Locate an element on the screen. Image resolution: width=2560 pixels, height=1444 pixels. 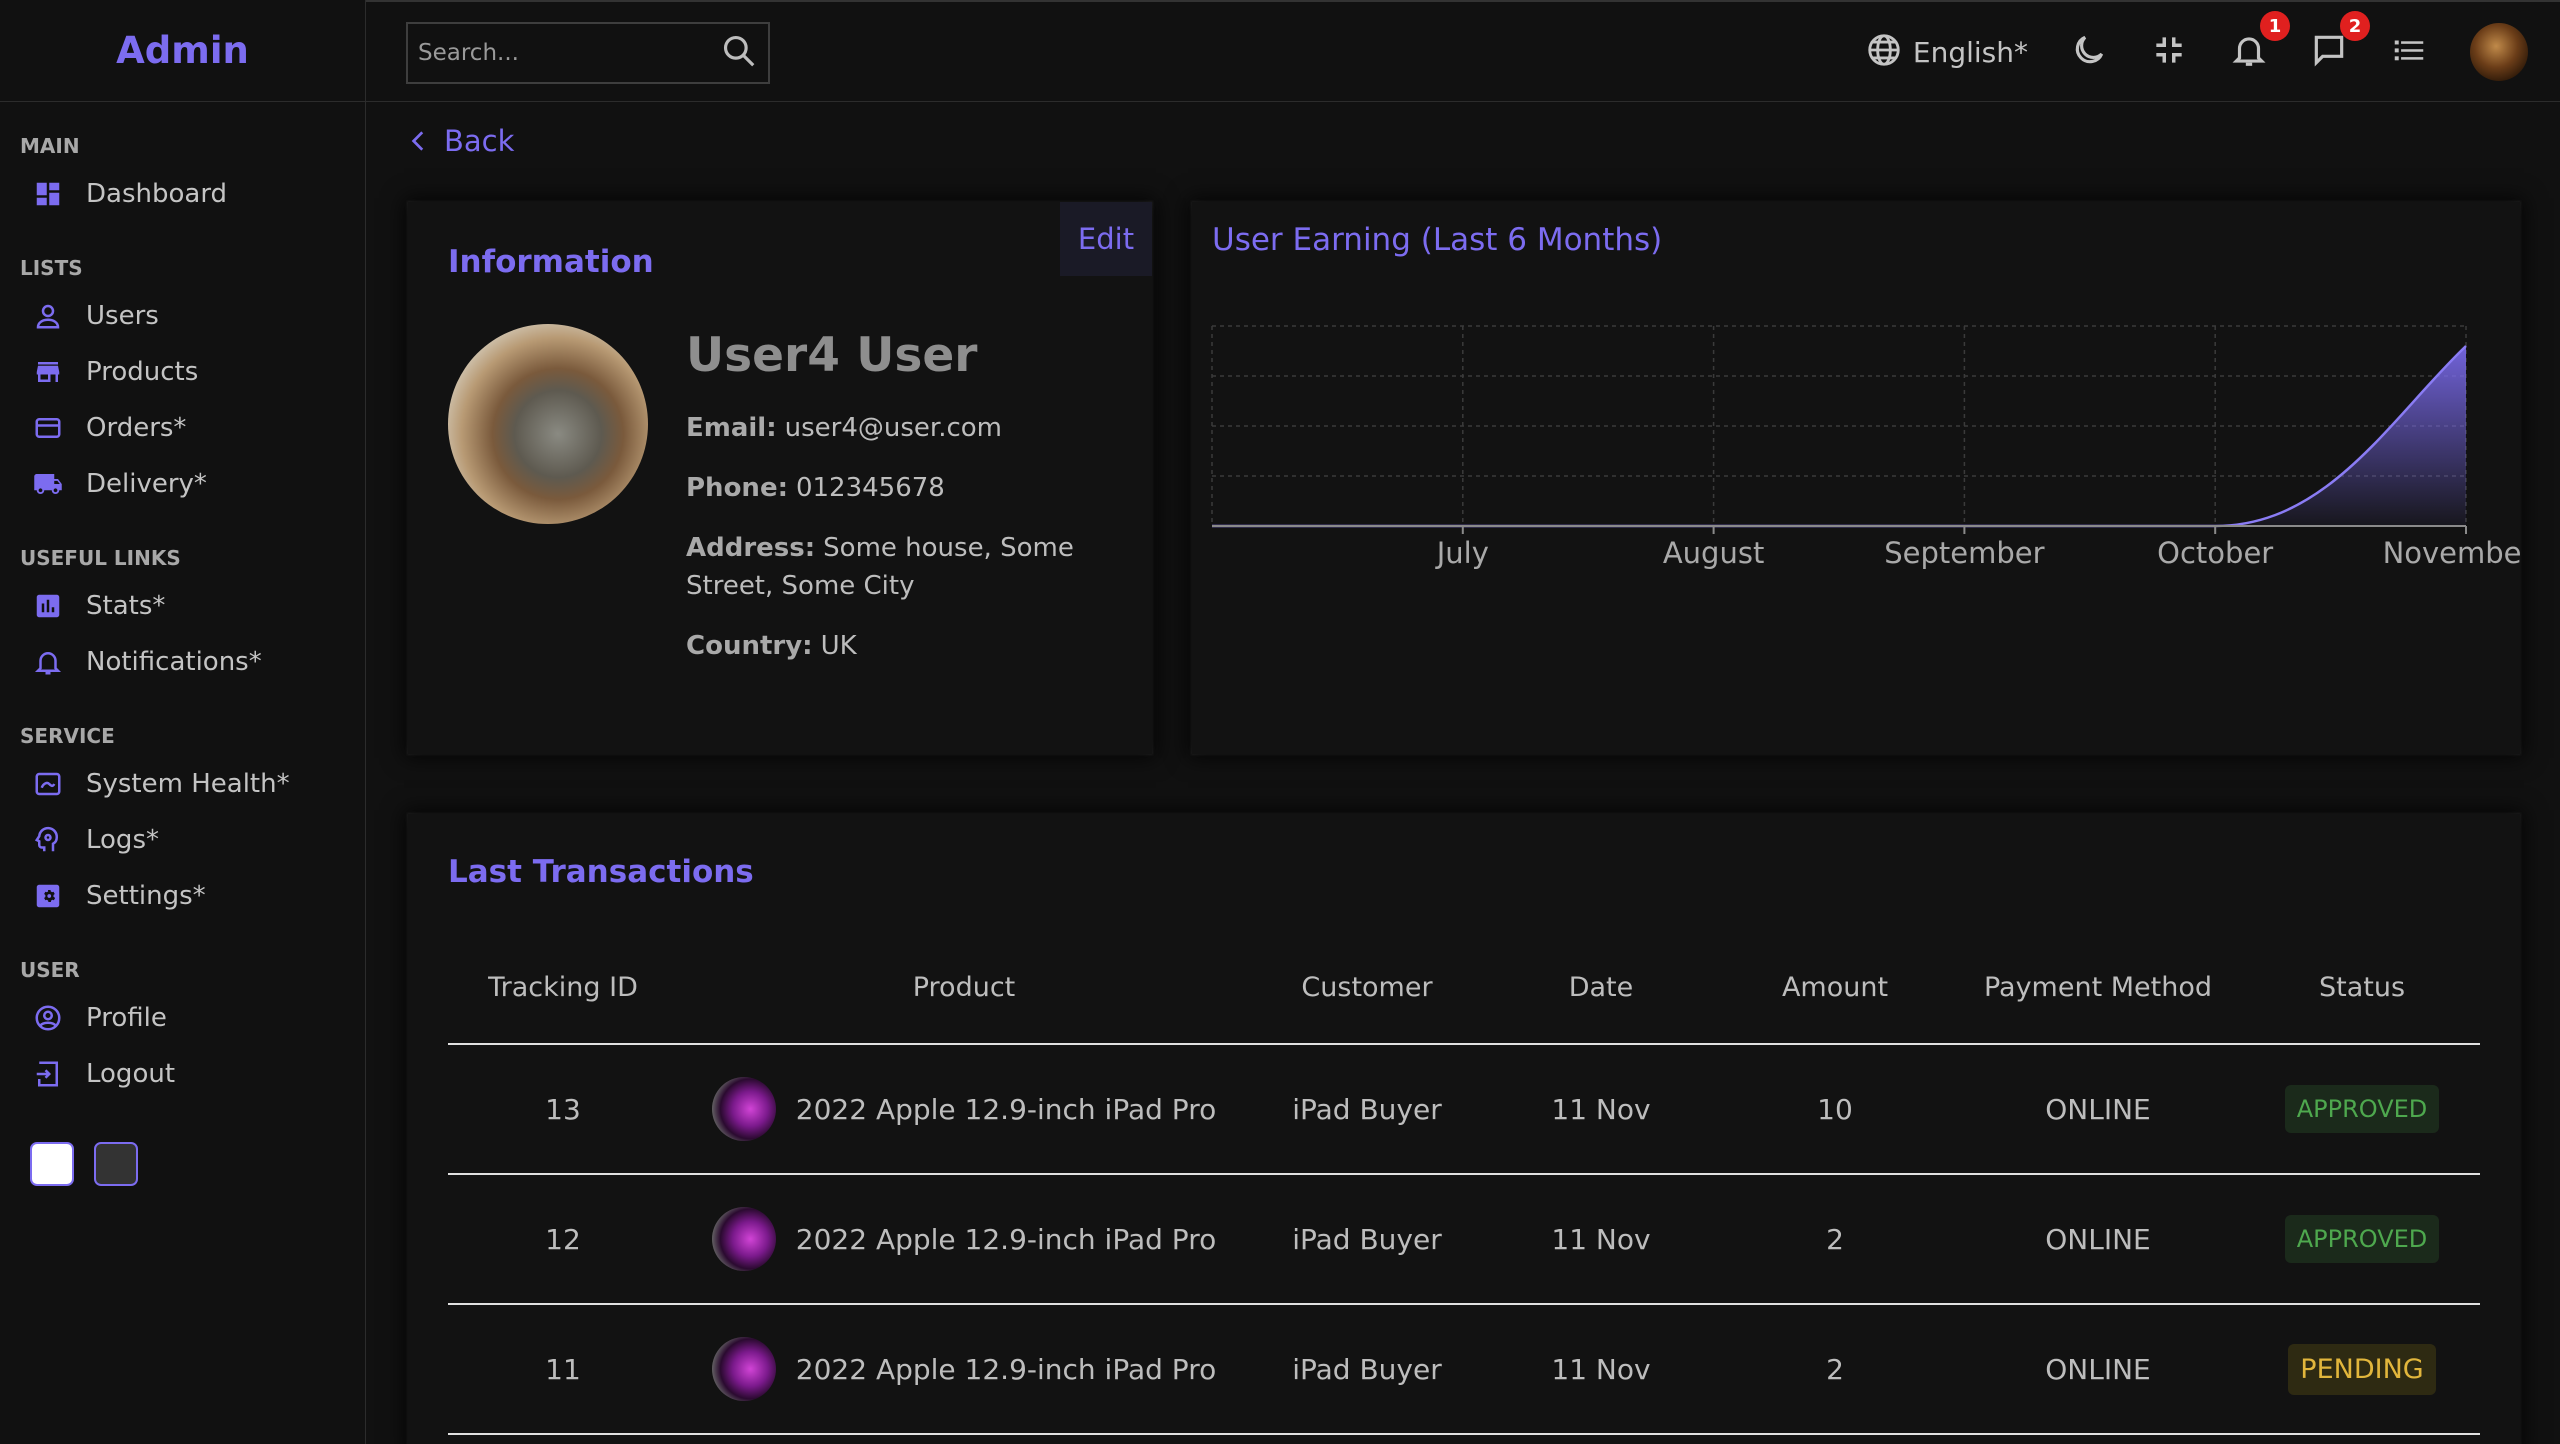
column-header: Date is located at coordinates (1601, 988).